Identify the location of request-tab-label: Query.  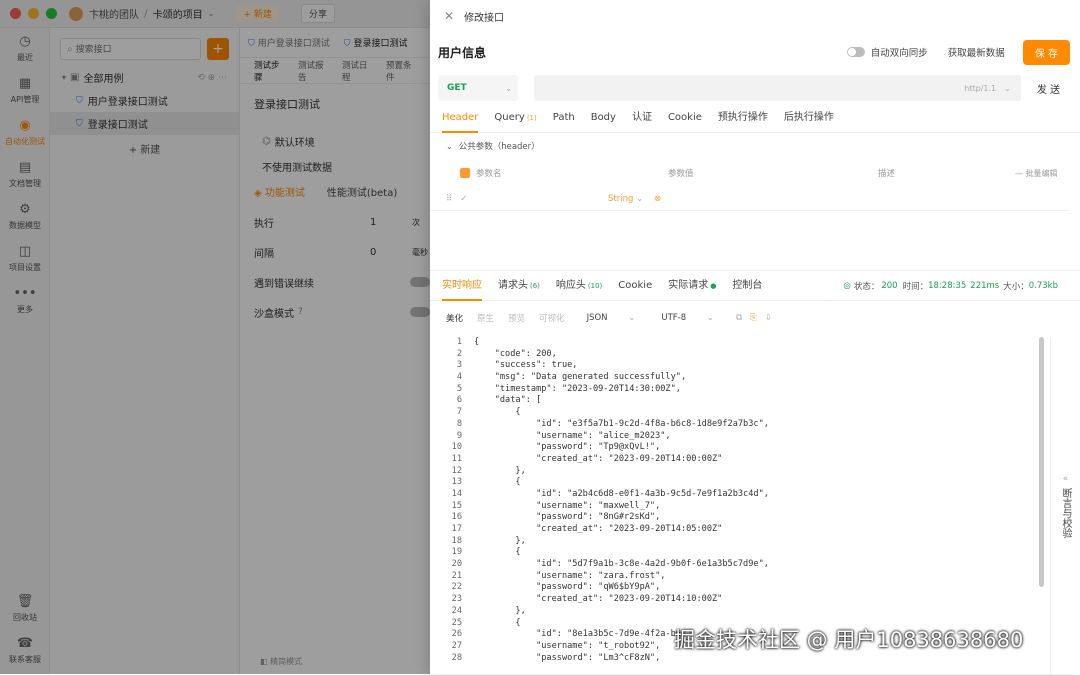
(509, 117).